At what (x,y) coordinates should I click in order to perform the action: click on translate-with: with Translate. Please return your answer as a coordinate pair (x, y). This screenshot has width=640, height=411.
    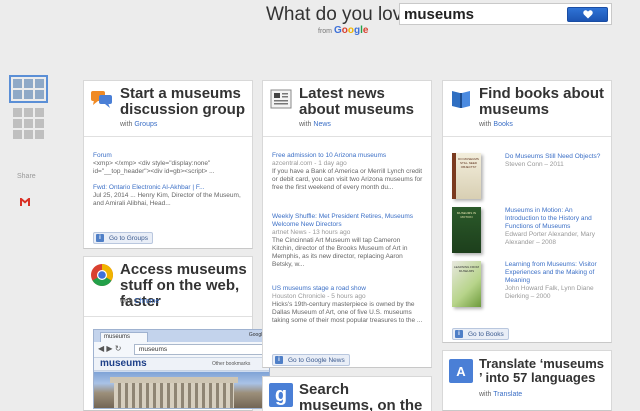
    Looking at the image, I should click on (501, 394).